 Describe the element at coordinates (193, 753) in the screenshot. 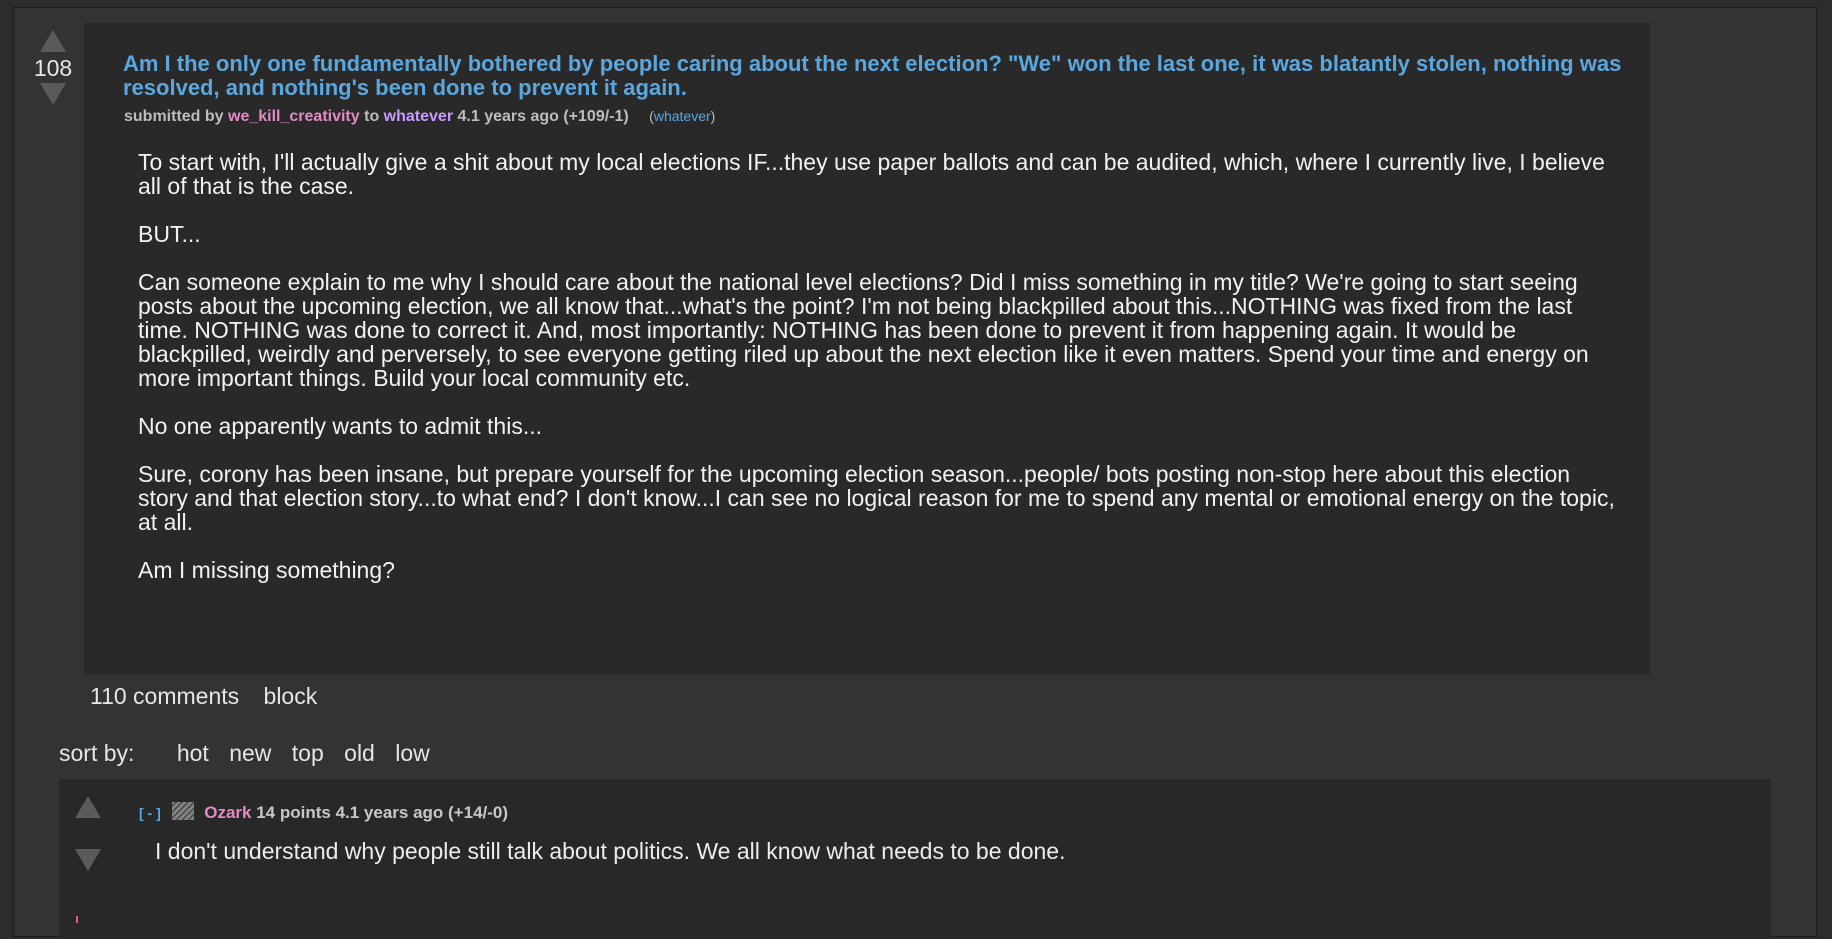

I see `sort-option-hot: hot` at that location.